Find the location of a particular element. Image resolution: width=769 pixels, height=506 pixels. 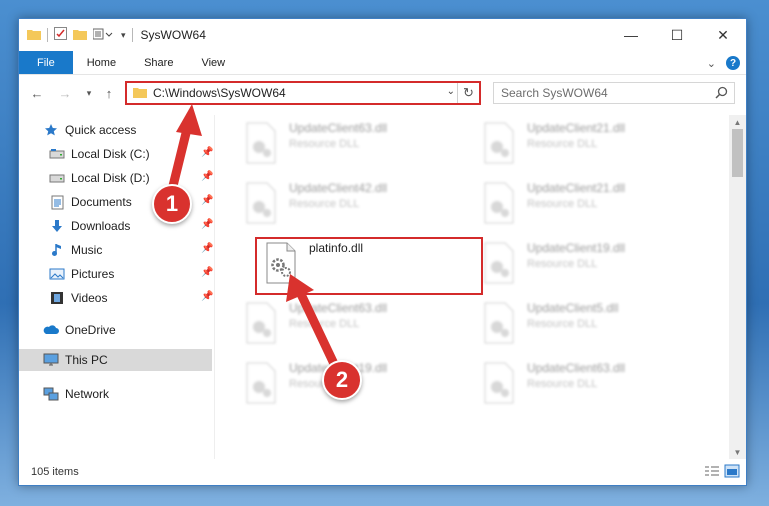

file-item: UpdateClient19.dllResource DLL is located at coordinates (315, 383).